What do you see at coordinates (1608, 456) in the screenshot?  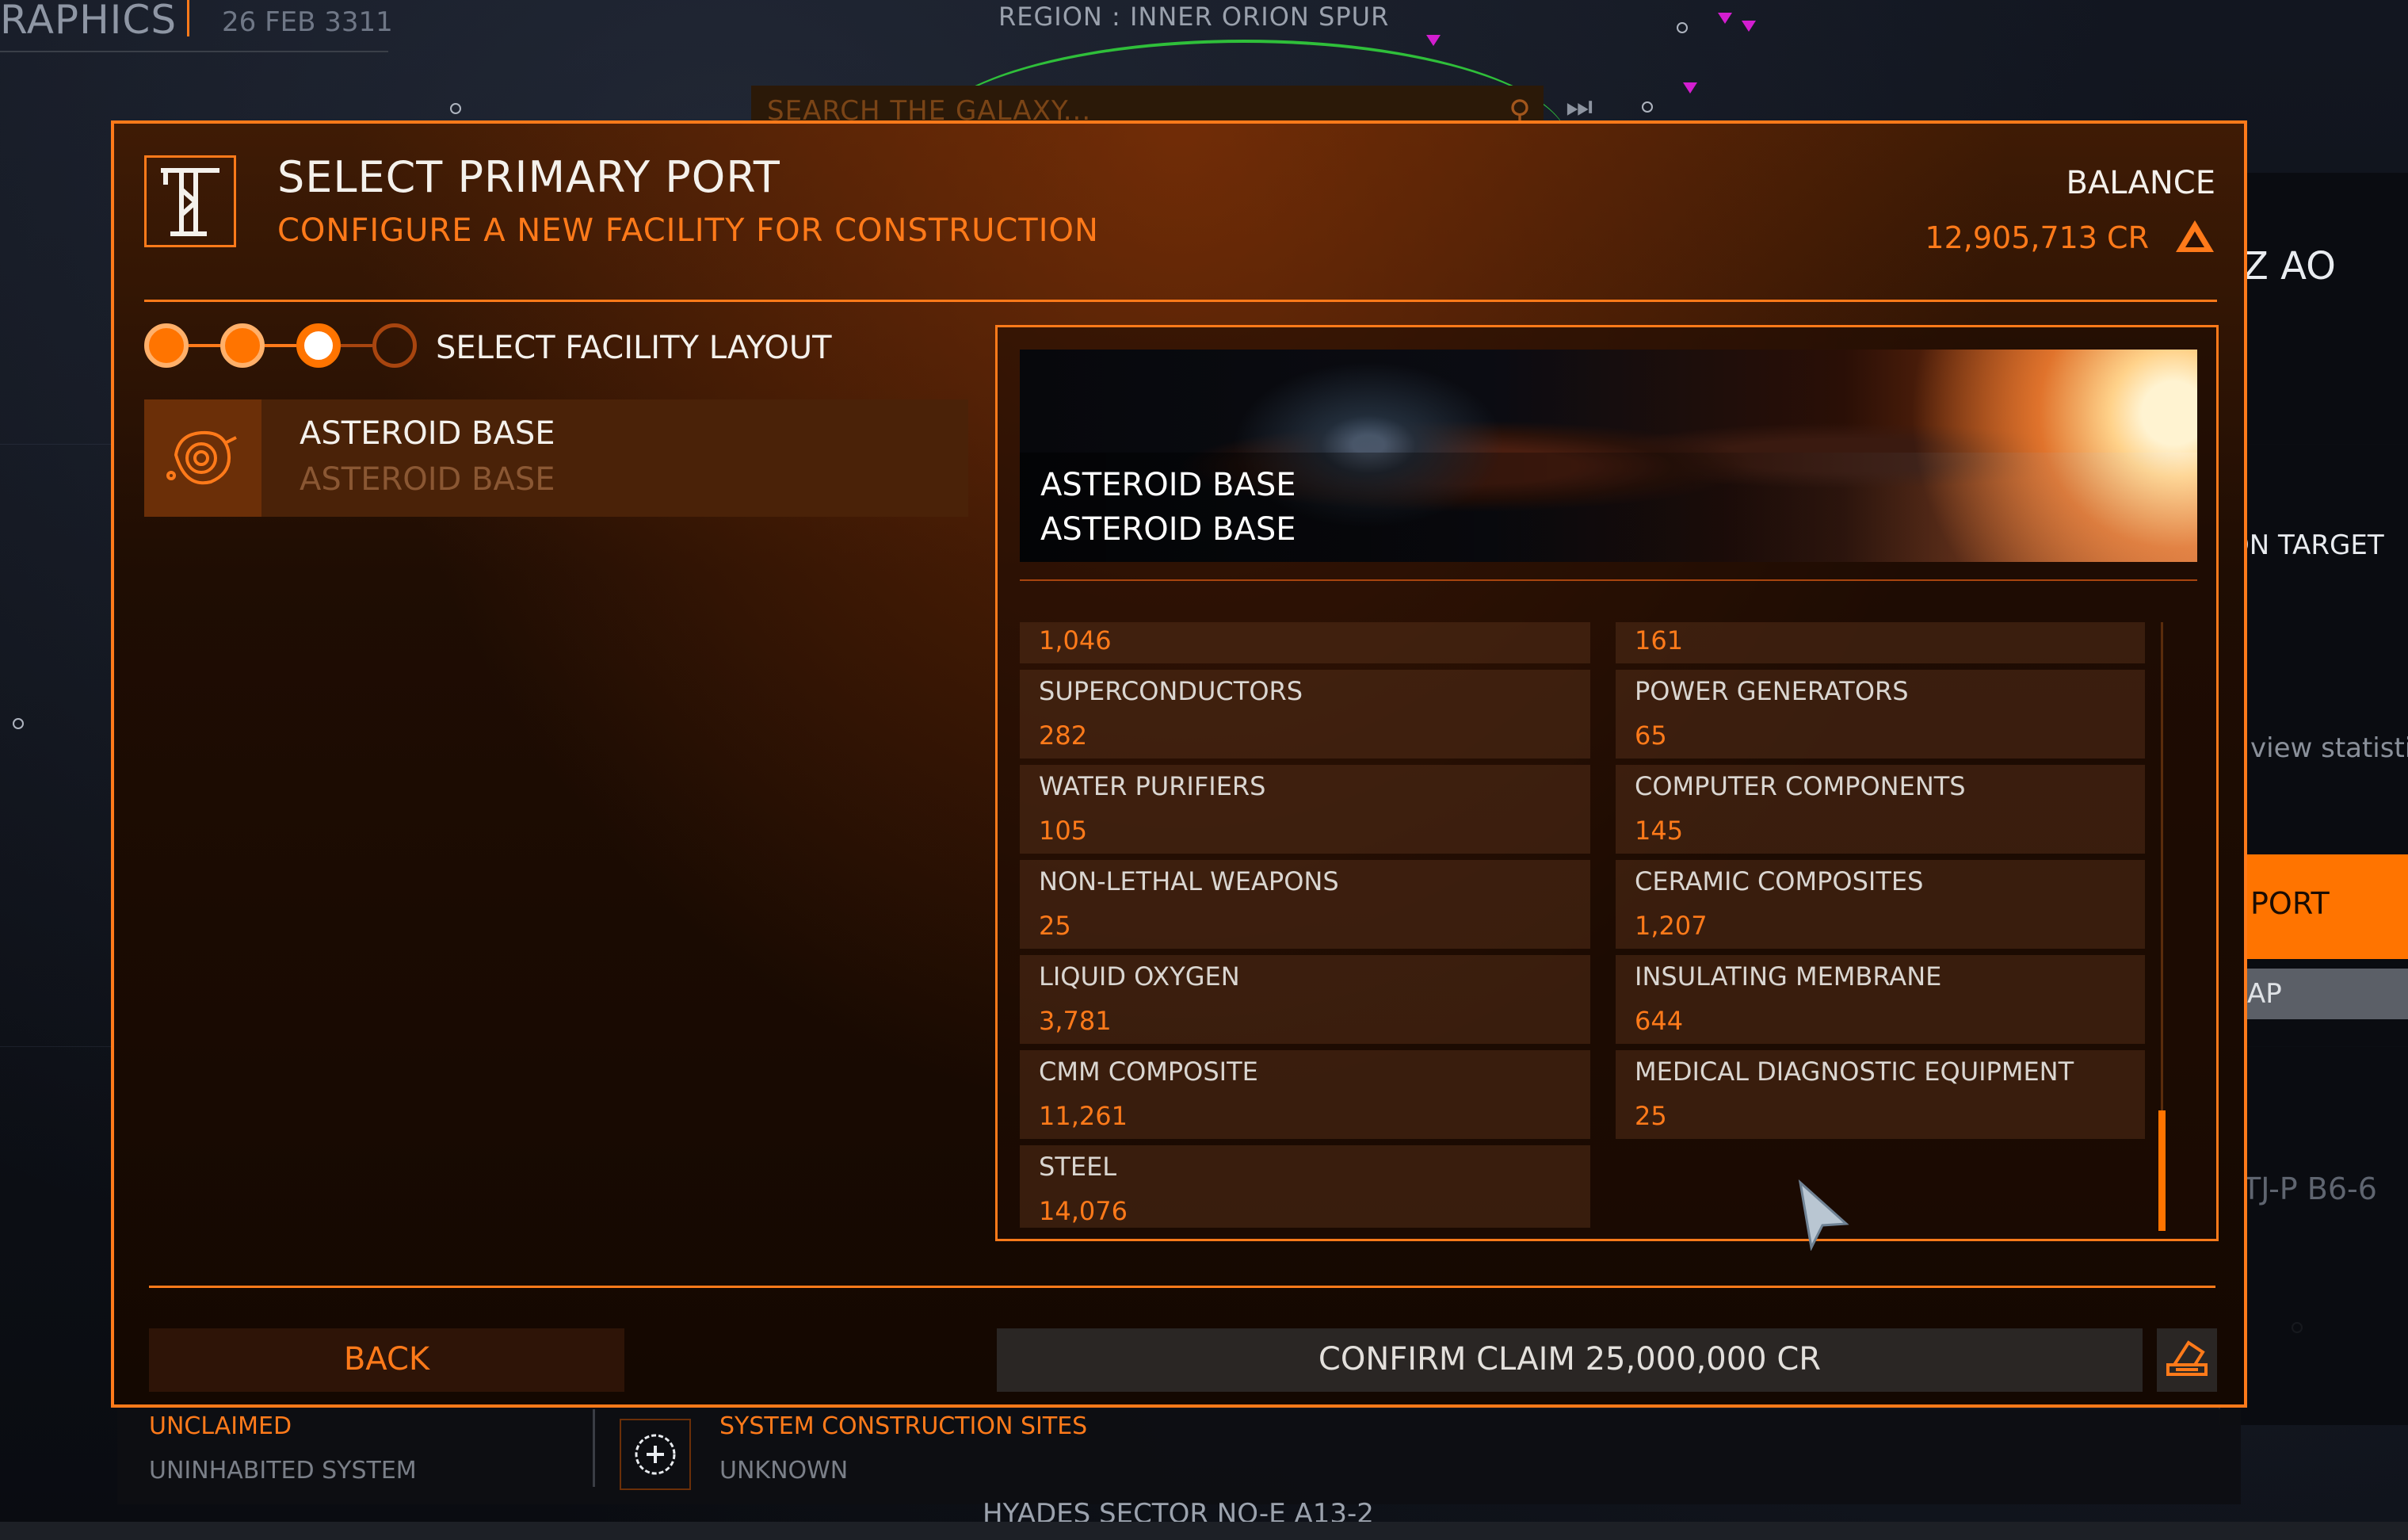 I see `facility-preview-image: ASTEROID BASE ASTEROID BASE` at bounding box center [1608, 456].